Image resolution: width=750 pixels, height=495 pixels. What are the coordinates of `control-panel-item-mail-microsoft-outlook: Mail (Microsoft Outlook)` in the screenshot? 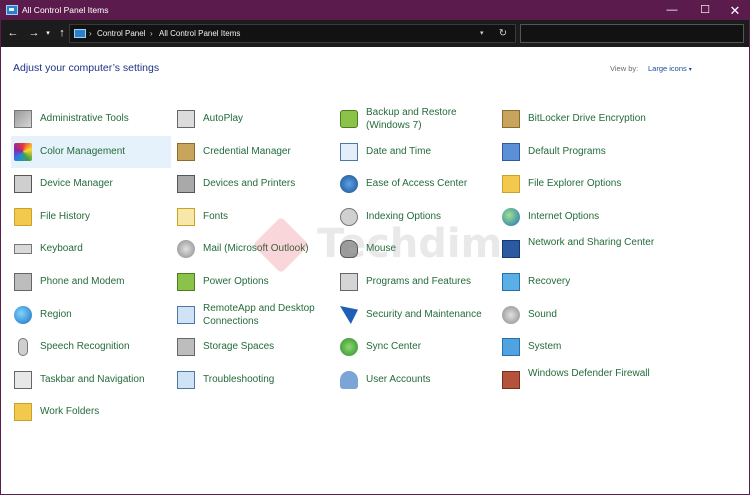 It's located at (254, 249).